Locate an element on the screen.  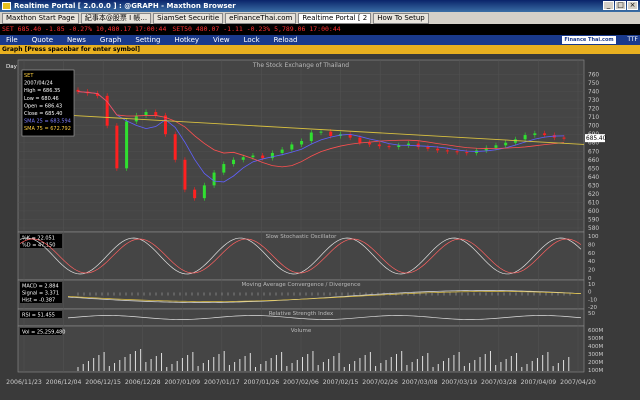
tab-maxthon-start: Maxthon Start Page is located at coordinates (40, 18).